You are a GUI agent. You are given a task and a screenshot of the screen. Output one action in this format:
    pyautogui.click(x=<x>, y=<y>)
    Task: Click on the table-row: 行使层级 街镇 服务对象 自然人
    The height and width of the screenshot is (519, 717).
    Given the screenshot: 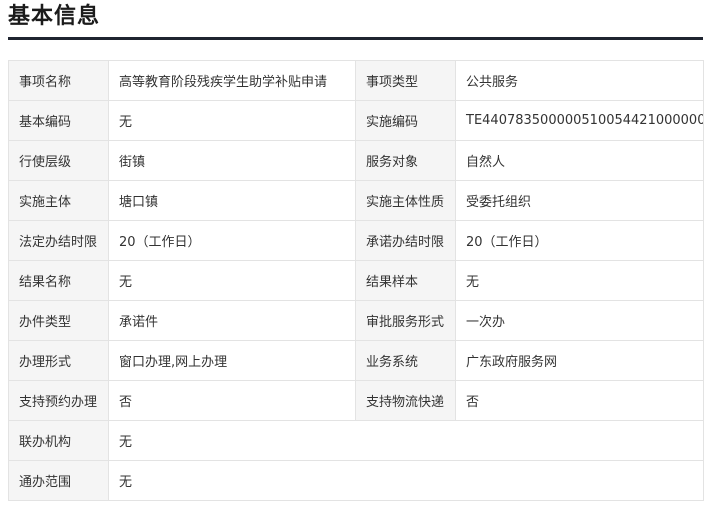 What is the action you would take?
    pyautogui.click(x=356, y=160)
    